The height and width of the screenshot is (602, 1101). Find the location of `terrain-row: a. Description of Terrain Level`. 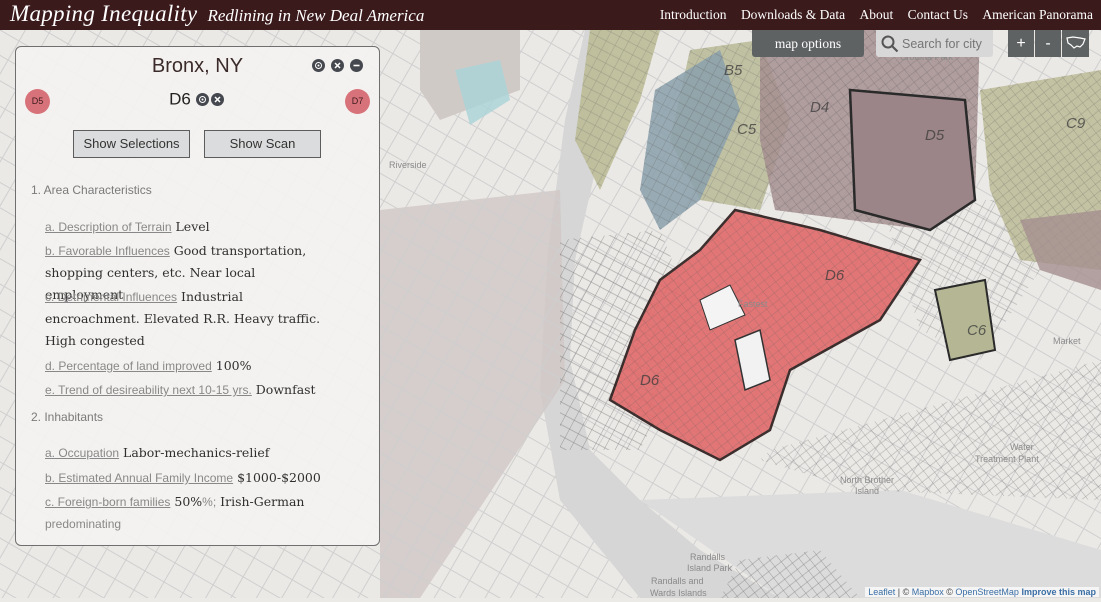

terrain-row: a. Description of Terrain Level is located at coordinates (190, 227).